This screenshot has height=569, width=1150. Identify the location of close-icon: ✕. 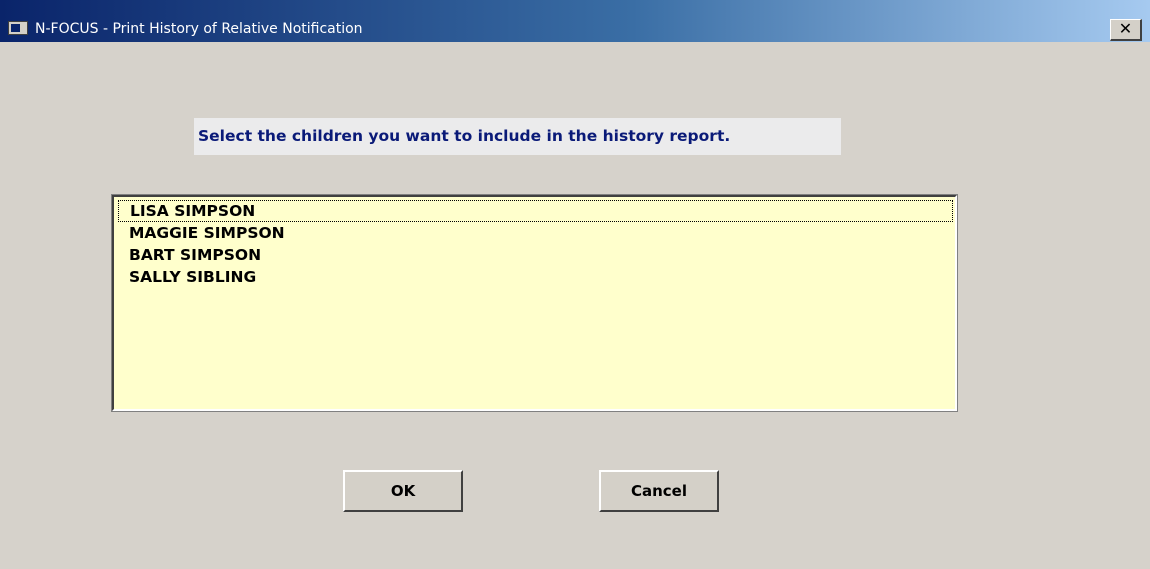
(1125, 28).